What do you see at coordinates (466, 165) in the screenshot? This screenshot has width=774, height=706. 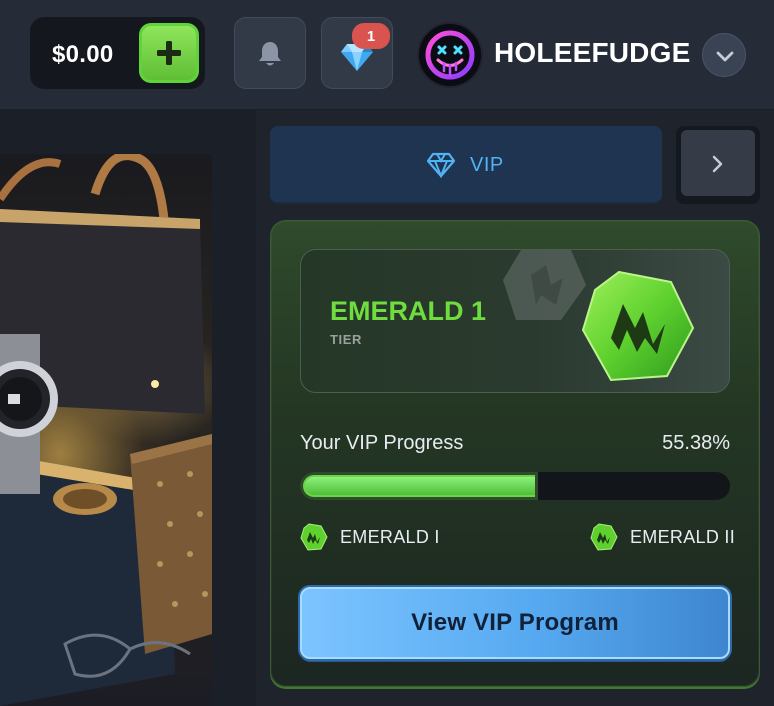 I see `tab-vip: VIP` at bounding box center [466, 165].